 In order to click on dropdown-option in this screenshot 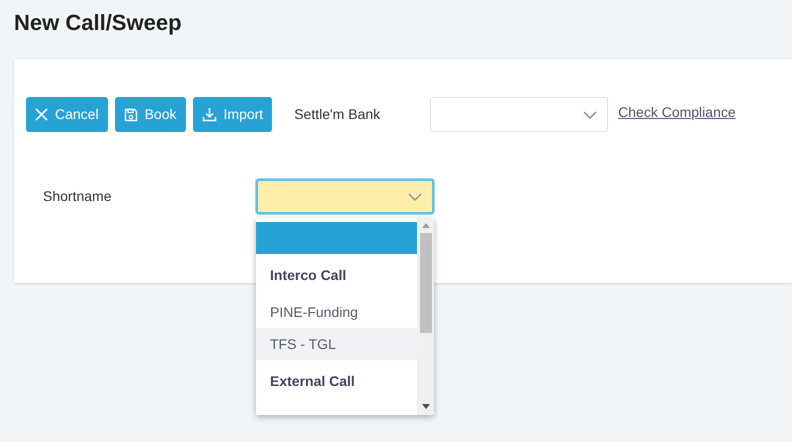, I will do `click(336, 238)`.